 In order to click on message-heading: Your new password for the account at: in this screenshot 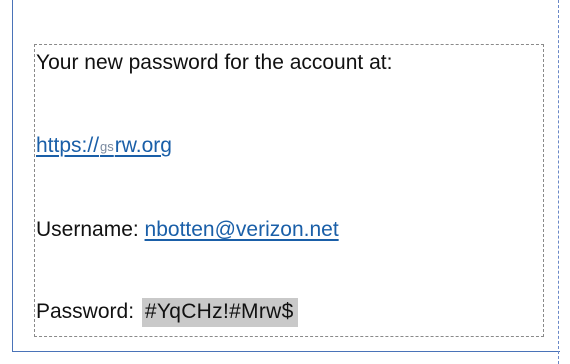, I will do `click(214, 62)`.